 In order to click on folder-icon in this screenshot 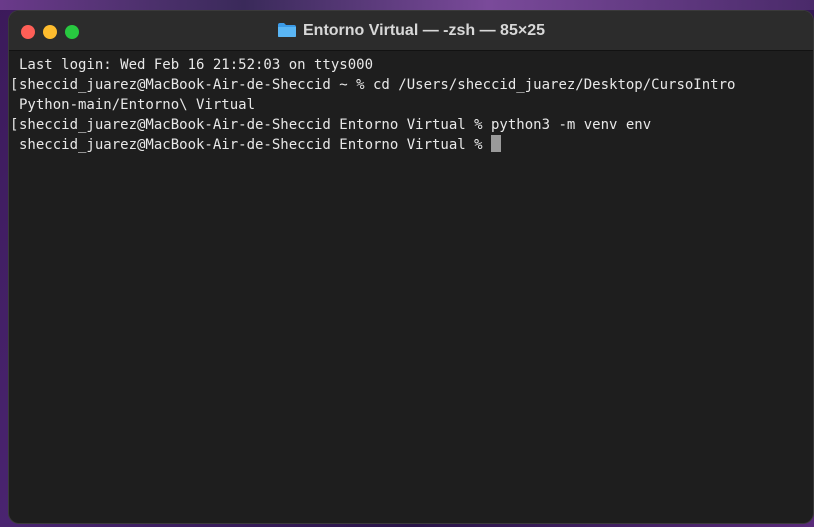, I will do `click(287, 30)`.